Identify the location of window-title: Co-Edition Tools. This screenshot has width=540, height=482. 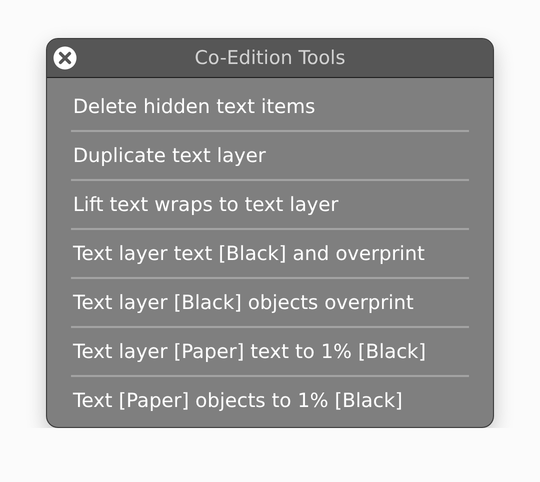
(270, 58).